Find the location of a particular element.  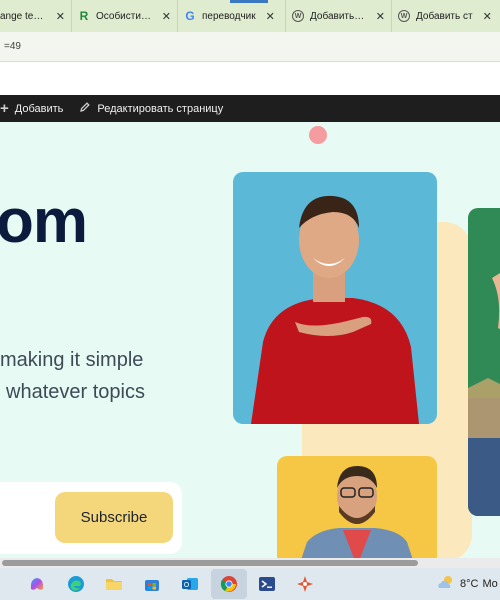

hero-title: om is located at coordinates (44, 221).